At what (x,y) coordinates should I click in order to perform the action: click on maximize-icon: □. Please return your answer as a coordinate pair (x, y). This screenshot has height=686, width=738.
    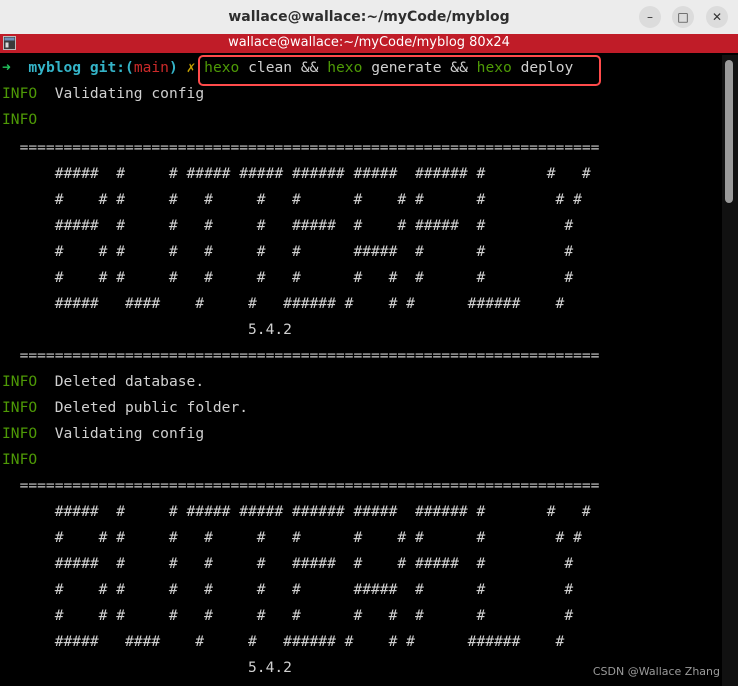
    Looking at the image, I should click on (683, 17).